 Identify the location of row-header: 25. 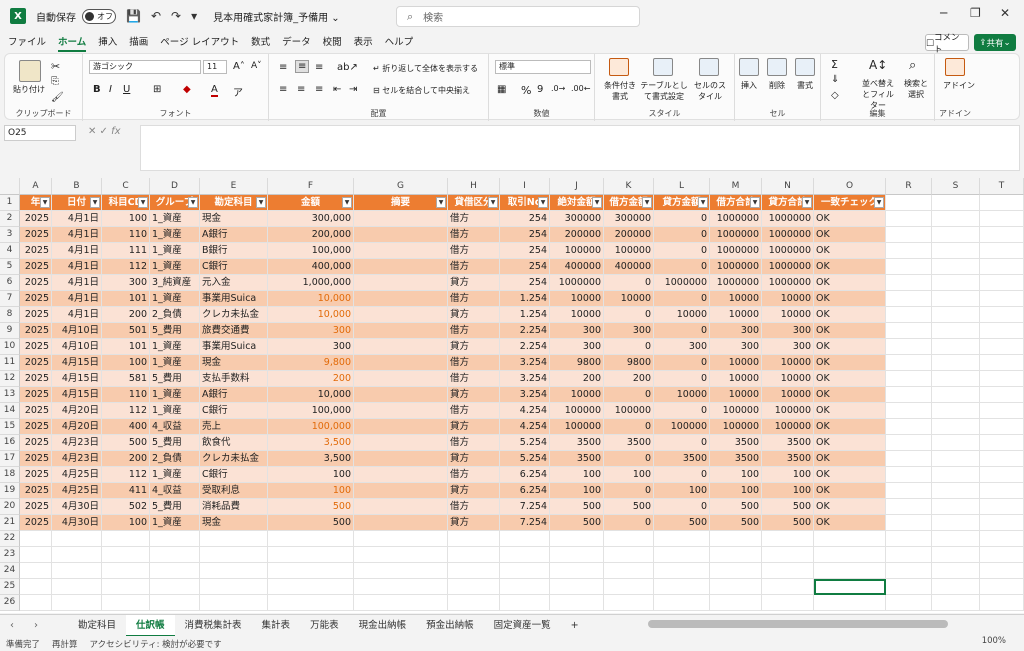
(10, 587).